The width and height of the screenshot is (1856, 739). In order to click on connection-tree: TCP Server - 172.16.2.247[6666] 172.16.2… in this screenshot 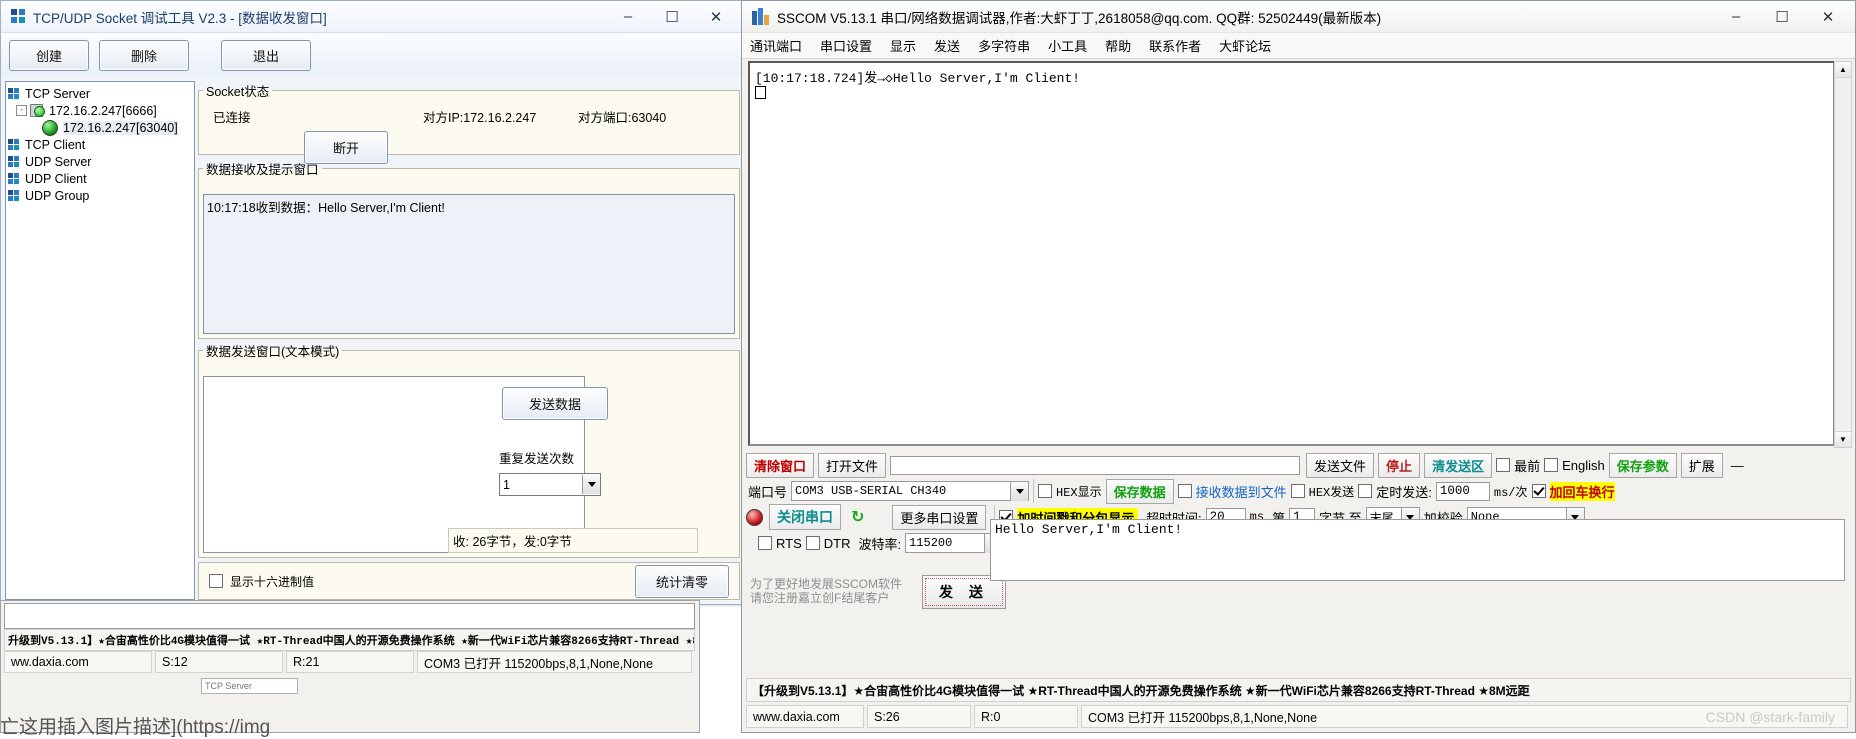, I will do `click(100, 340)`.